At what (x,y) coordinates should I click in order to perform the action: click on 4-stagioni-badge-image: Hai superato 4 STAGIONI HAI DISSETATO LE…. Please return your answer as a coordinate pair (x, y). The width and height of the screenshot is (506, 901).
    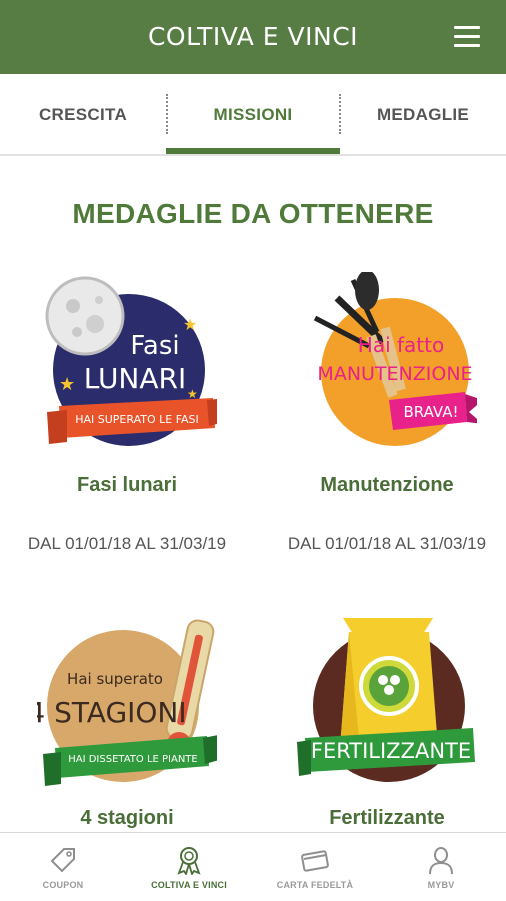
    Looking at the image, I should click on (127, 702).